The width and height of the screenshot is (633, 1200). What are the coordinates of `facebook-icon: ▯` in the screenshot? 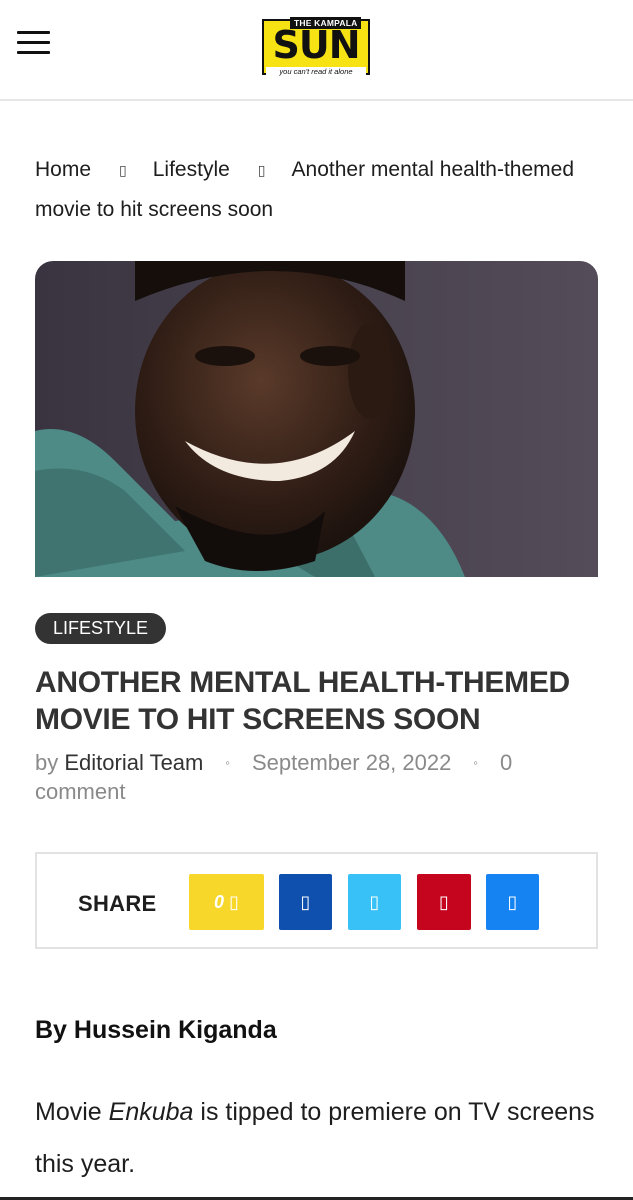 It's located at (305, 902).